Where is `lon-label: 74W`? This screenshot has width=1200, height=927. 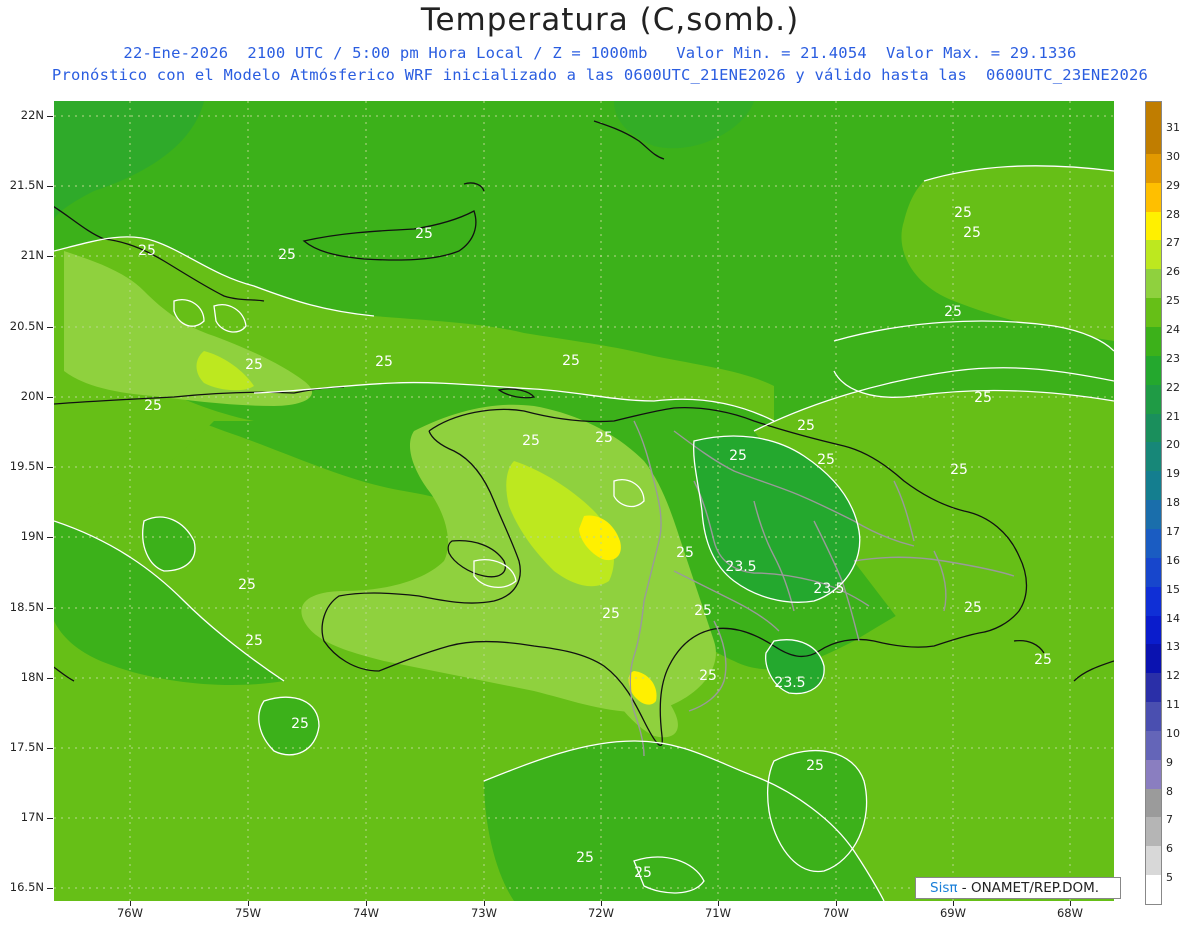 lon-label: 74W is located at coordinates (365, 913).